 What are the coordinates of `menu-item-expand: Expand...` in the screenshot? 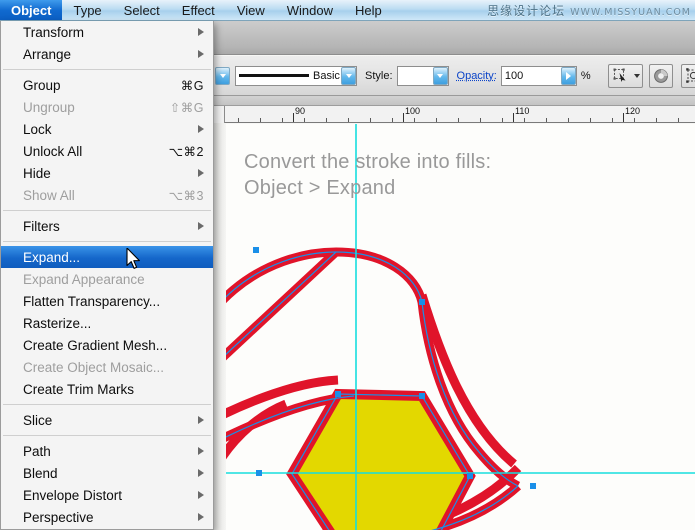 It's located at (107, 257).